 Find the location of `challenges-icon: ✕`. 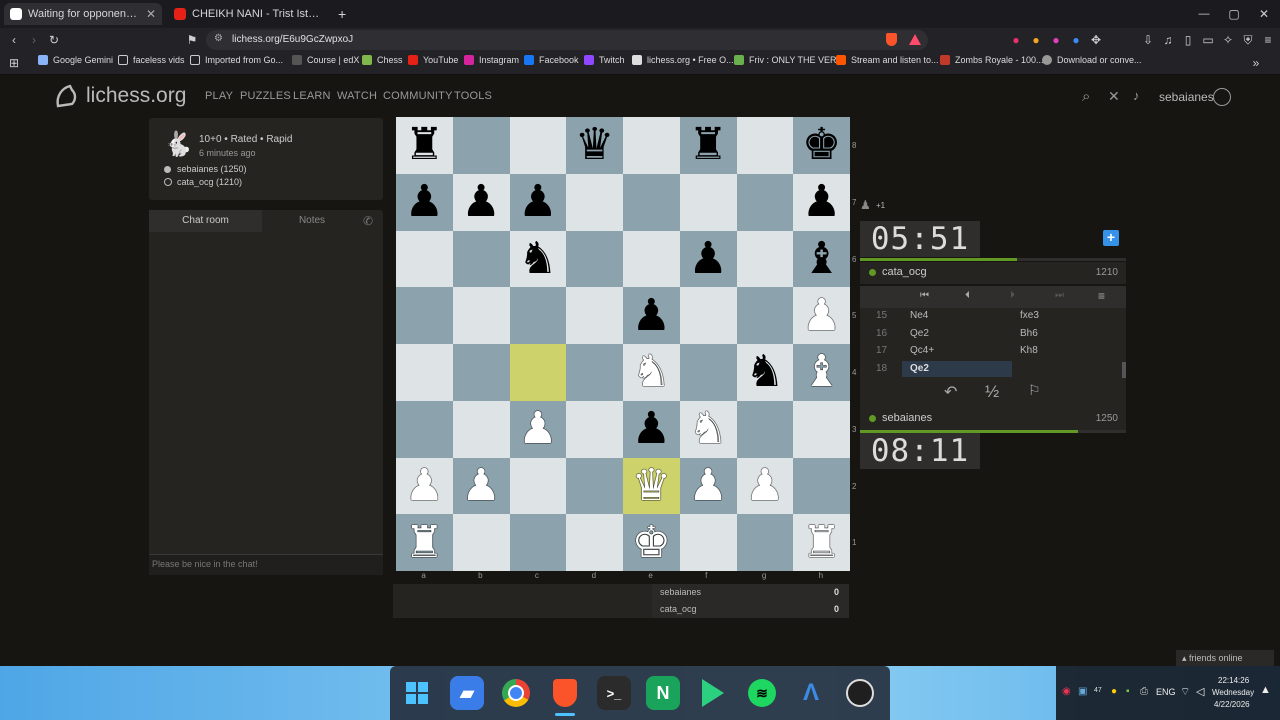

challenges-icon: ✕ is located at coordinates (1114, 96).